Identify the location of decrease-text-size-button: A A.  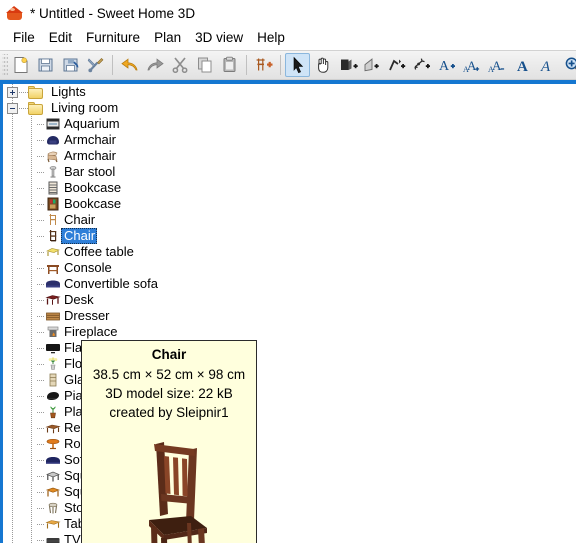
(497, 65).